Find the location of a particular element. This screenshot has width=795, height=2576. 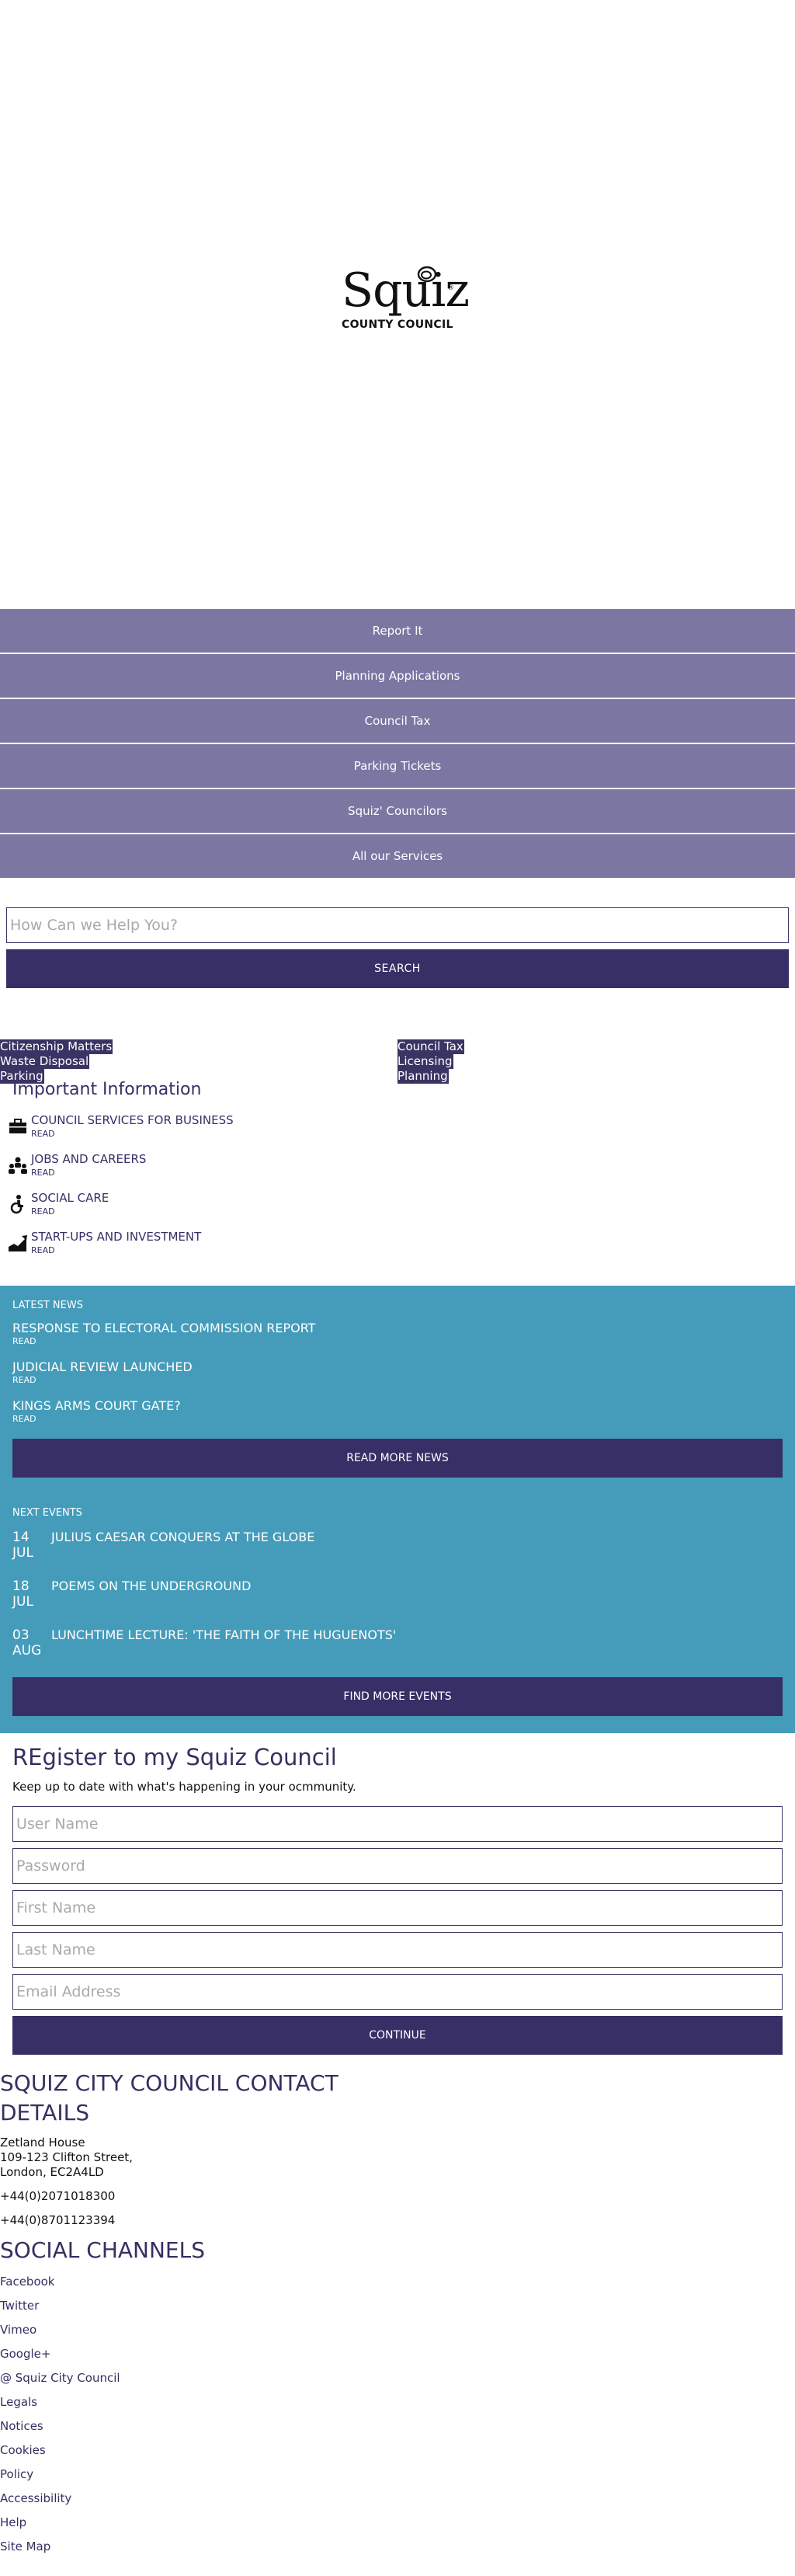

register-title: REgister to my Squiz Council is located at coordinates (174, 1757).